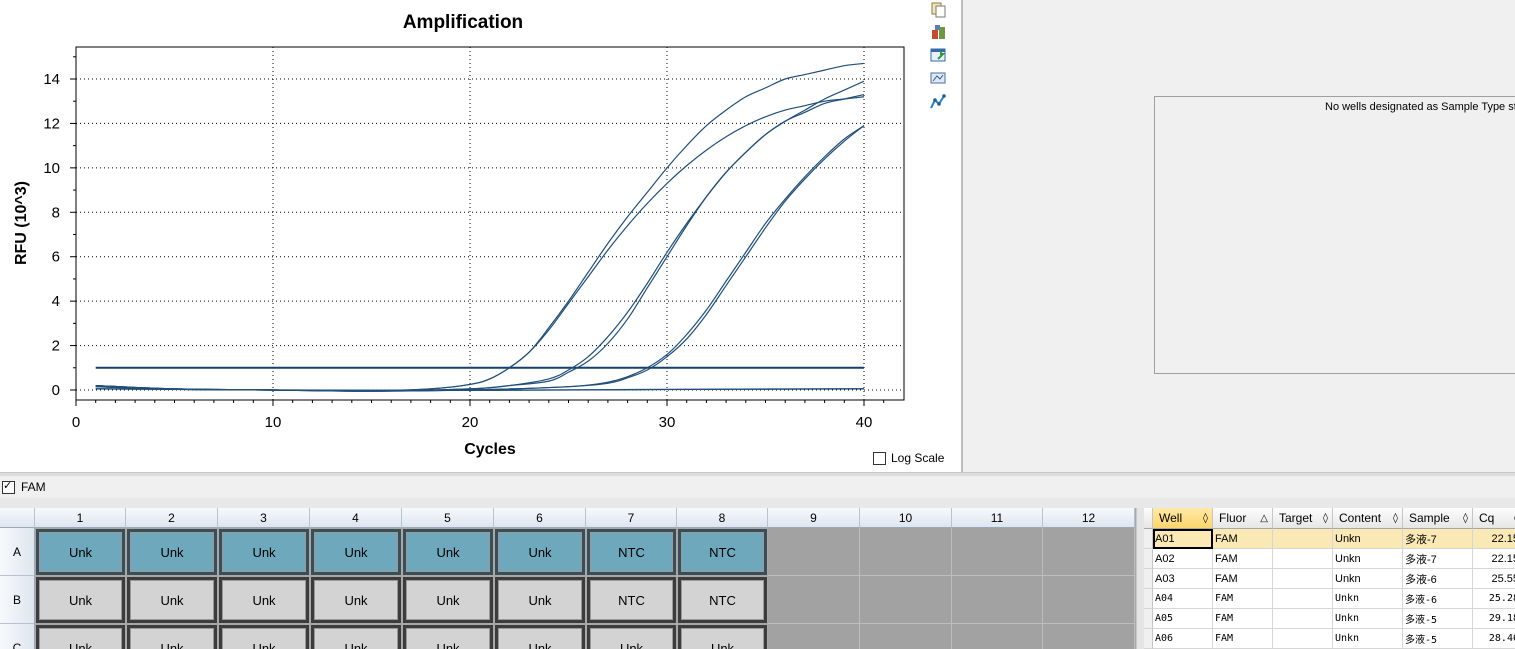  Describe the element at coordinates (448, 600) in the screenshot. I see `well-B5: Unk` at that location.